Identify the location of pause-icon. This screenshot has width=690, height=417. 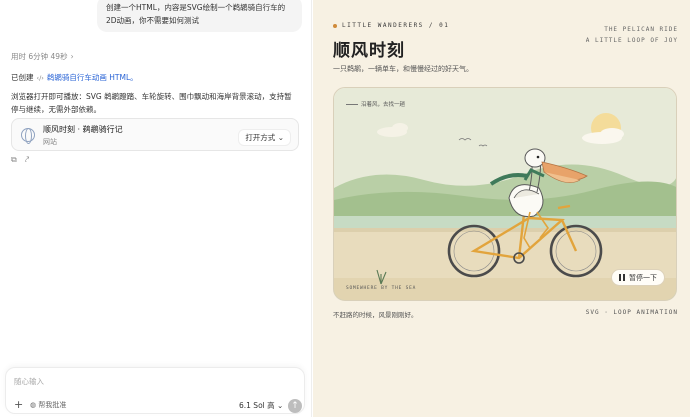
(622, 277).